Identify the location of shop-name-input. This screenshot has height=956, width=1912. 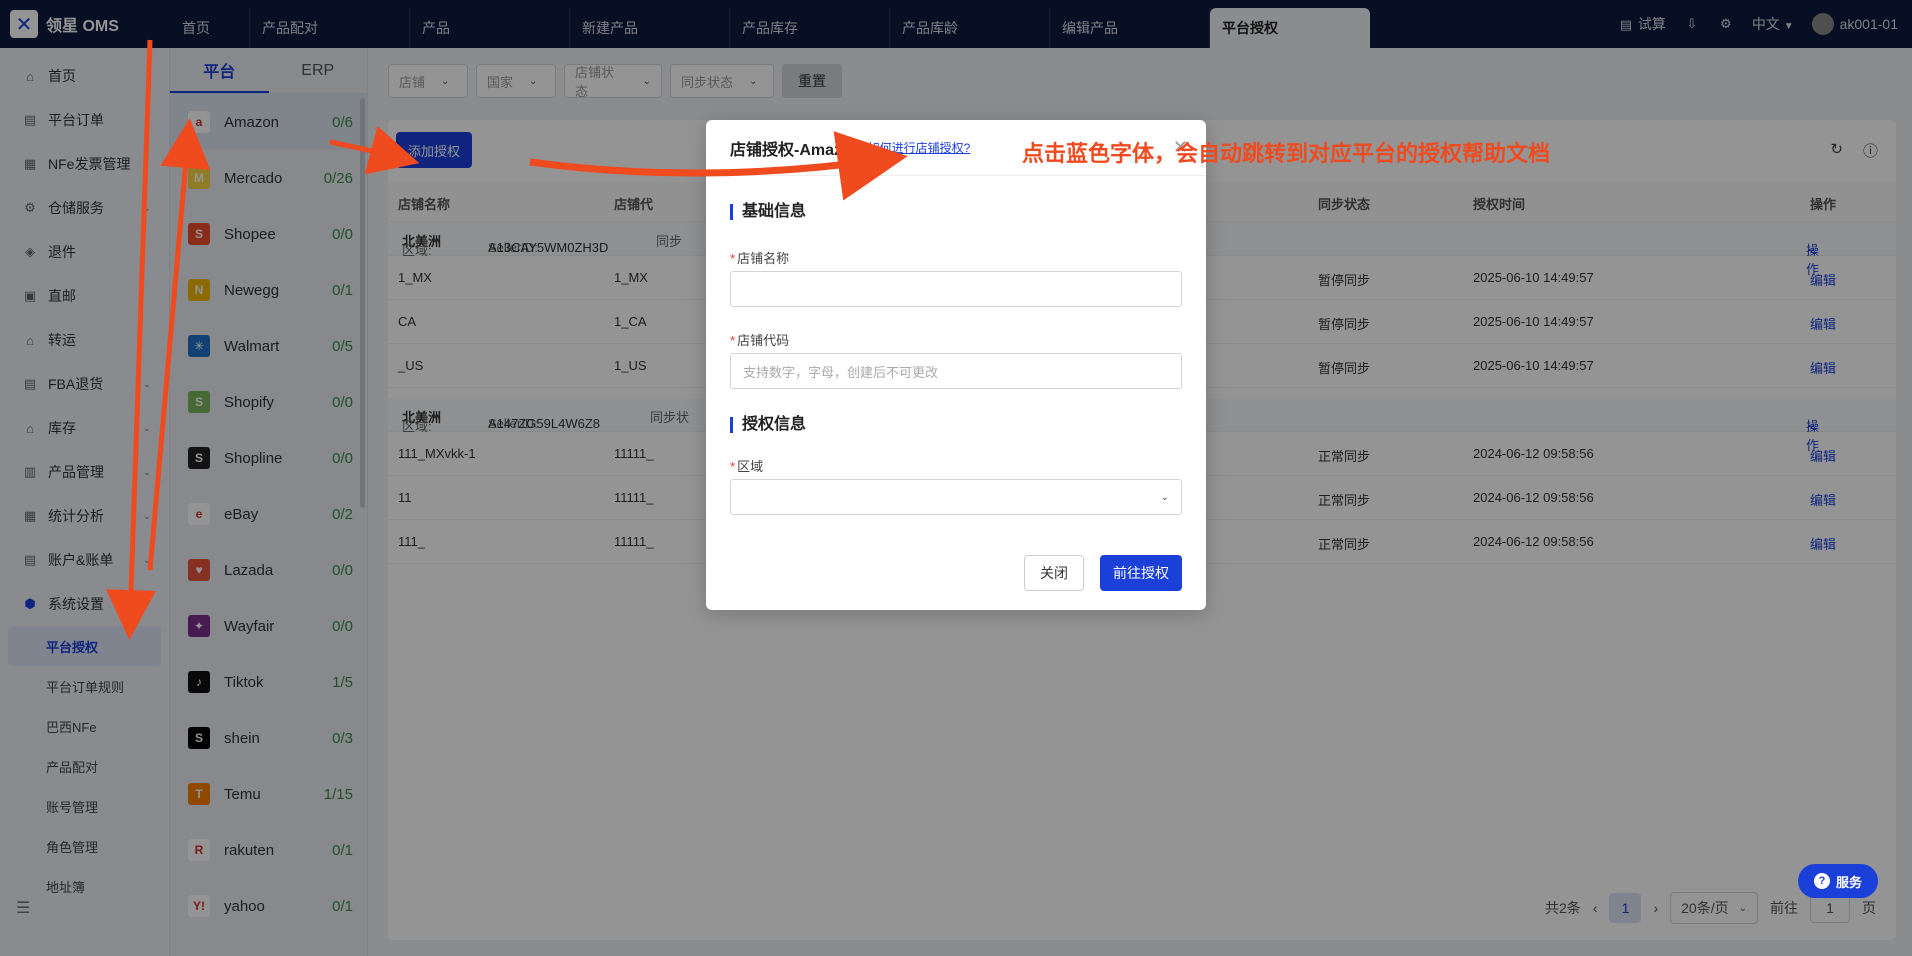
(956, 289).